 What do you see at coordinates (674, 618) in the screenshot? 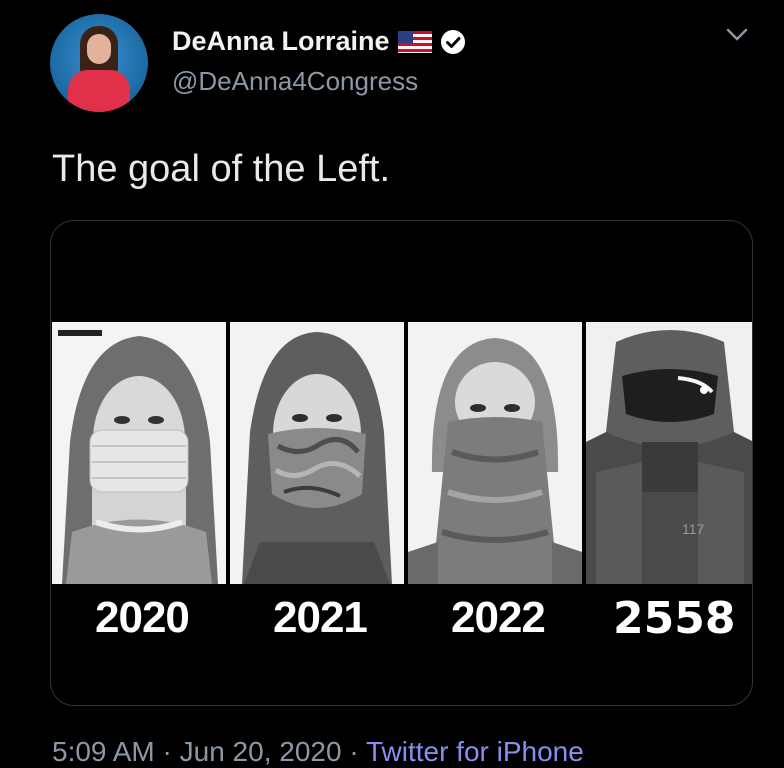
I see `year-label-2558: 2558` at bounding box center [674, 618].